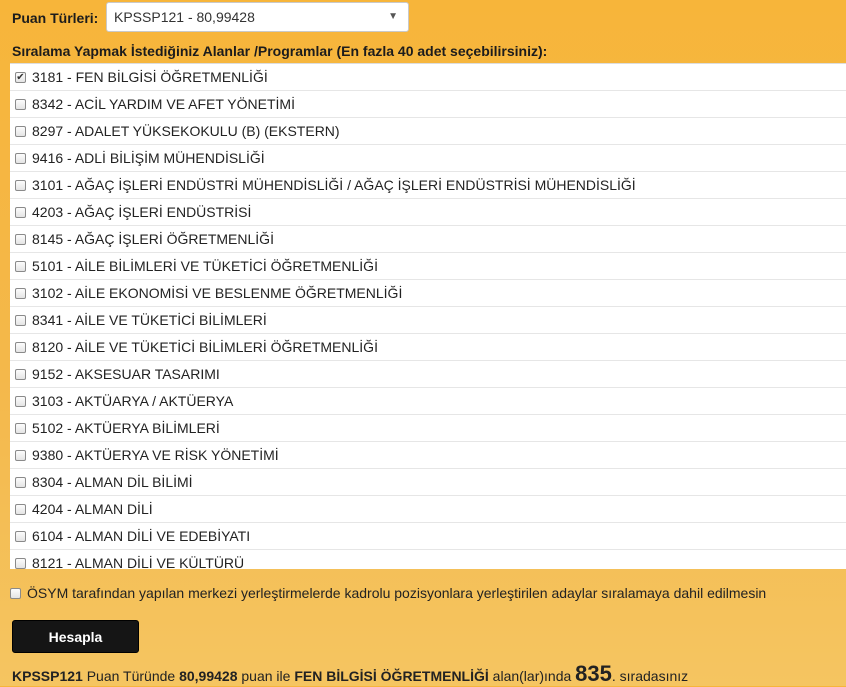 This screenshot has height=687, width=846. What do you see at coordinates (593, 673) in the screenshot?
I see `result-rank: 835` at bounding box center [593, 673].